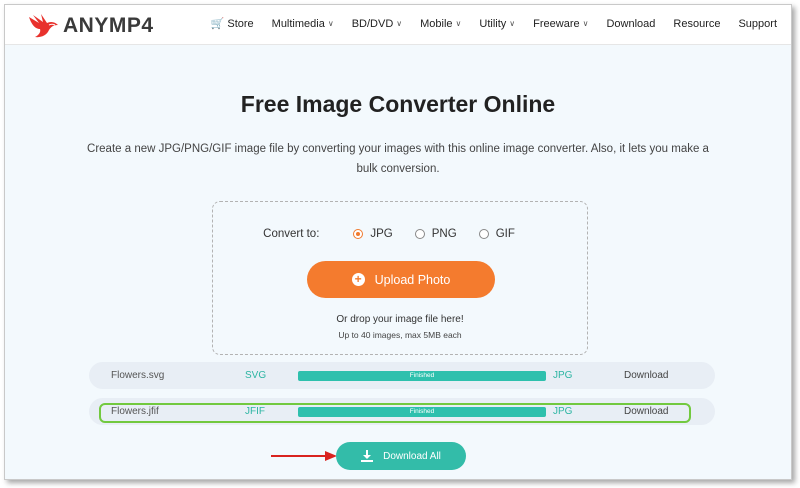 The width and height of the screenshot is (800, 488). I want to click on progress-bar: Finished, so click(422, 376).